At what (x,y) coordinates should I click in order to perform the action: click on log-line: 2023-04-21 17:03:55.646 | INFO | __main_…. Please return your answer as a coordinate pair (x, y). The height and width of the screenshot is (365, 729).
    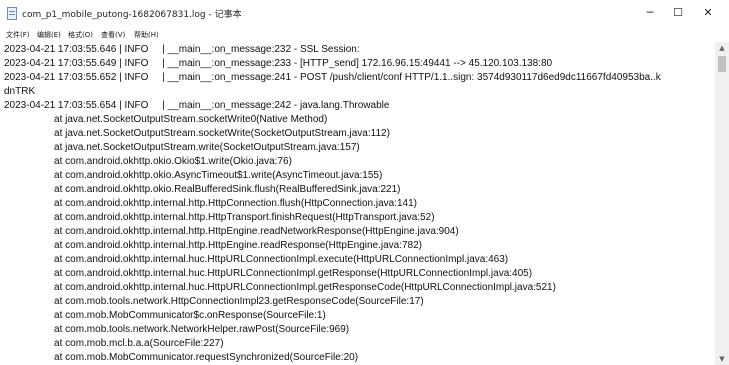
    Looking at the image, I should click on (182, 49).